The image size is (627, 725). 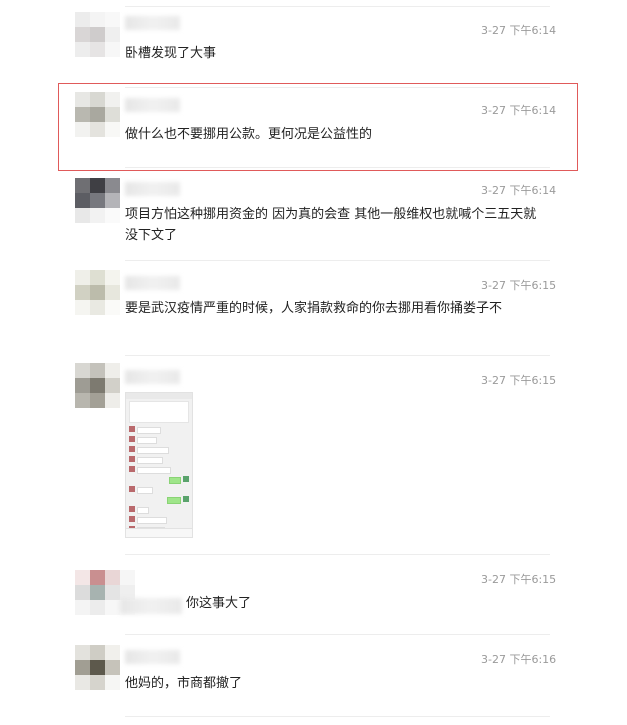 I want to click on comment-text: 他妈的，市商都撤了, so click(x=184, y=683).